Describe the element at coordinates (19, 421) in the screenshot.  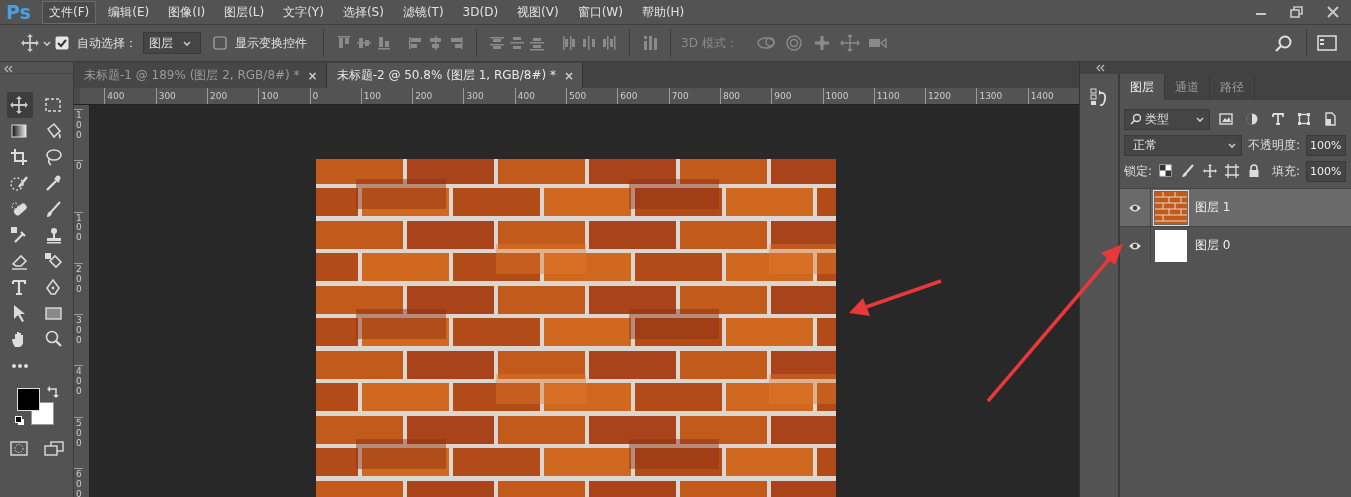
I see `default-colors-icon` at that location.